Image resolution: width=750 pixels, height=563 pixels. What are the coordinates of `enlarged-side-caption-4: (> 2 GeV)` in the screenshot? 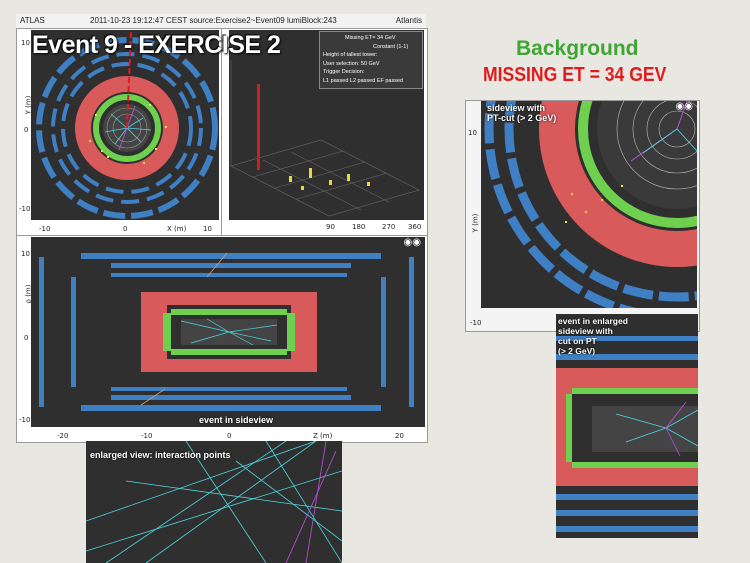 It's located at (577, 351).